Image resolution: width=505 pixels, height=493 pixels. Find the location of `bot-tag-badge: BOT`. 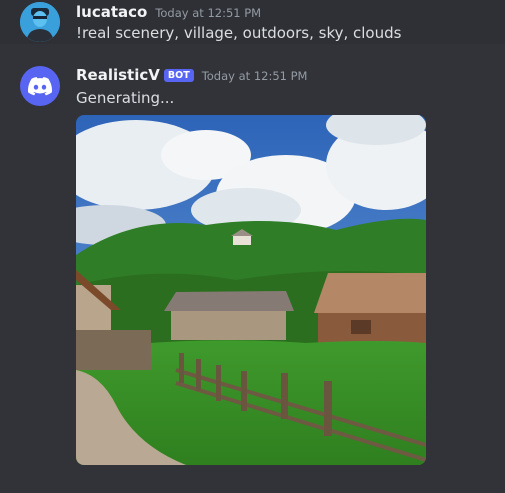

bot-tag-badge: BOT is located at coordinates (178, 75).